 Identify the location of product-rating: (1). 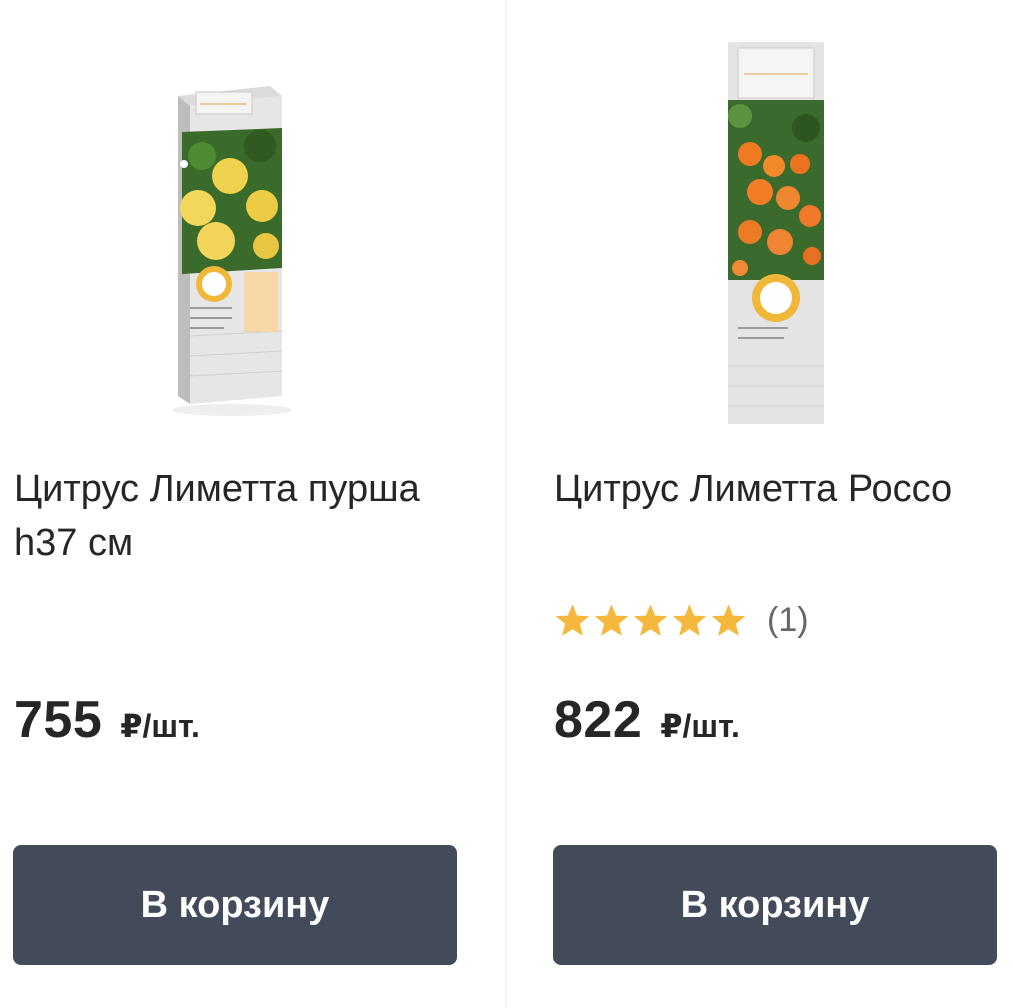
(681, 620).